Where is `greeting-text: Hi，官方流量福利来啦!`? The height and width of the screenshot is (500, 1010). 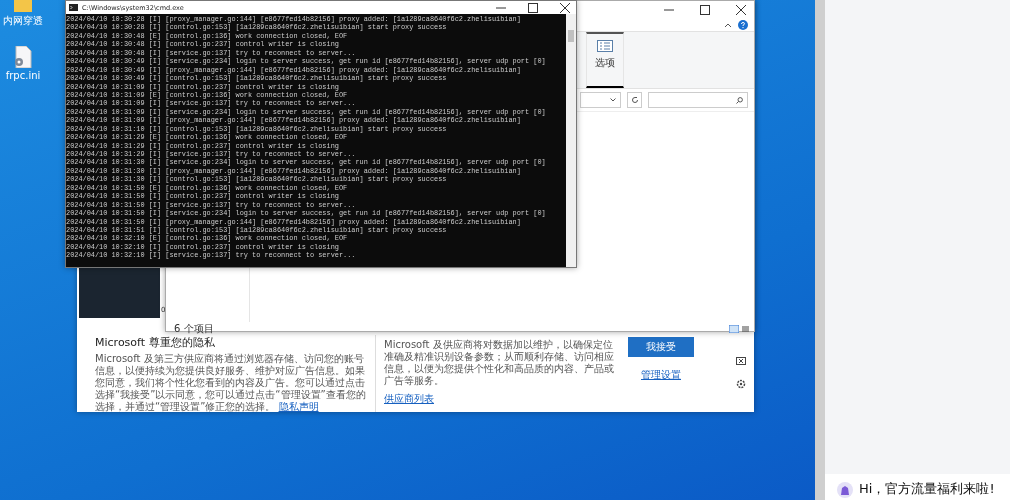 greeting-text: Hi，官方流量福利来啦! is located at coordinates (927, 489).